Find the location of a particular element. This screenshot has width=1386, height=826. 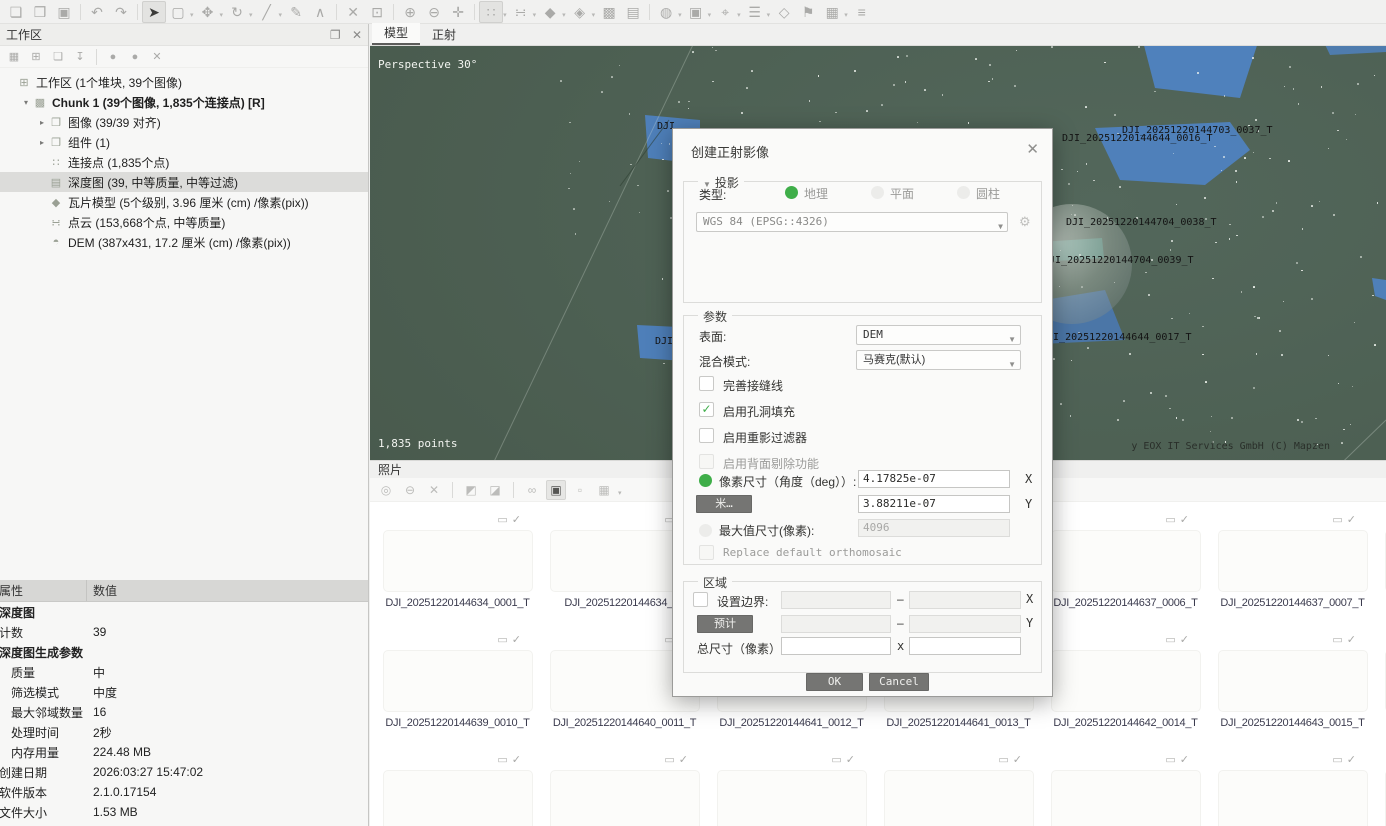

property-column-header: 属性 is located at coordinates (43, 590).